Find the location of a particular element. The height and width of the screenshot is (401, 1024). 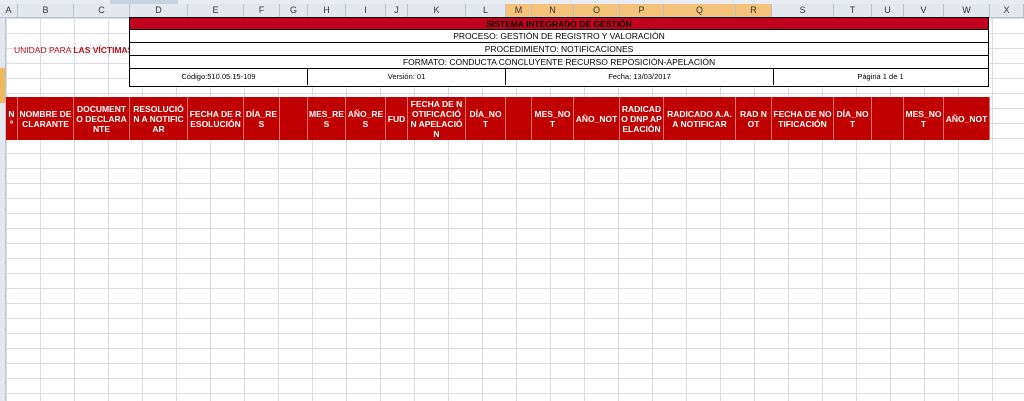

th-fecha-notificacion-apelacion: FECHA DE NOTIFICACIÓN APELACIÓN is located at coordinates (437, 118).